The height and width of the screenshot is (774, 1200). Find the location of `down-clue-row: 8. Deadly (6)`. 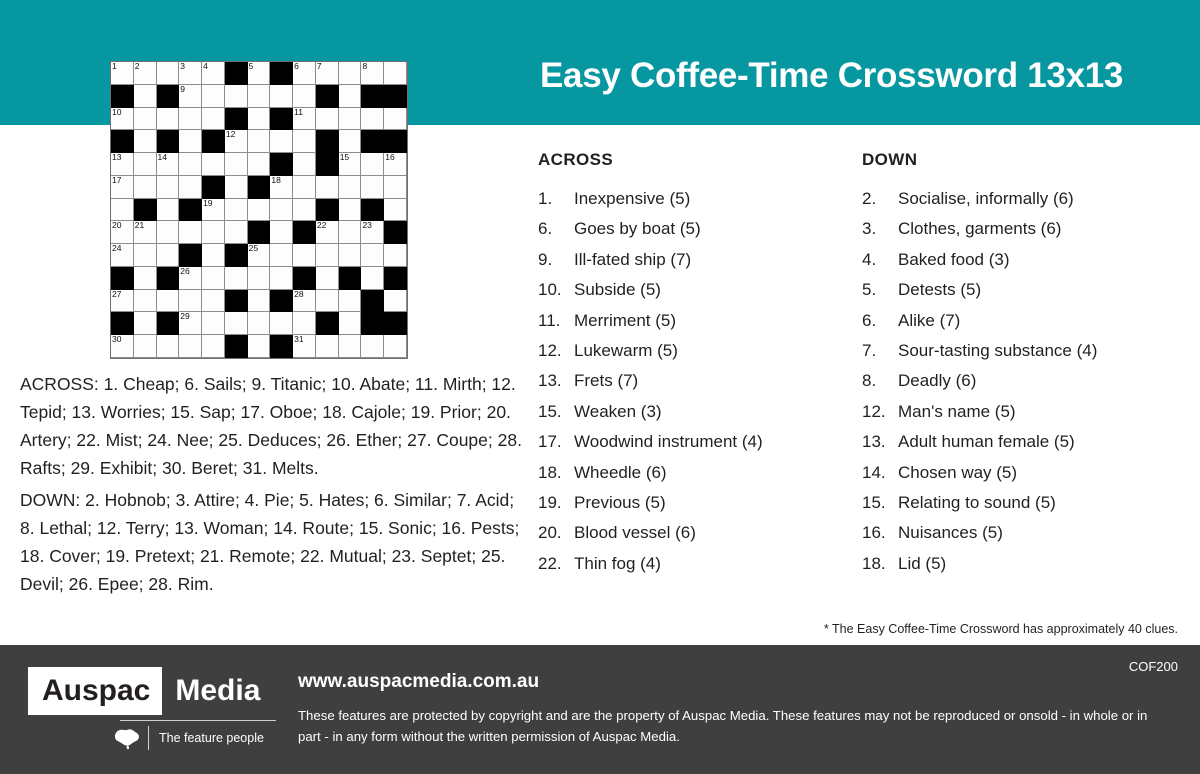

down-clue-row: 8. Deadly (6) is located at coordinates (1027, 381).